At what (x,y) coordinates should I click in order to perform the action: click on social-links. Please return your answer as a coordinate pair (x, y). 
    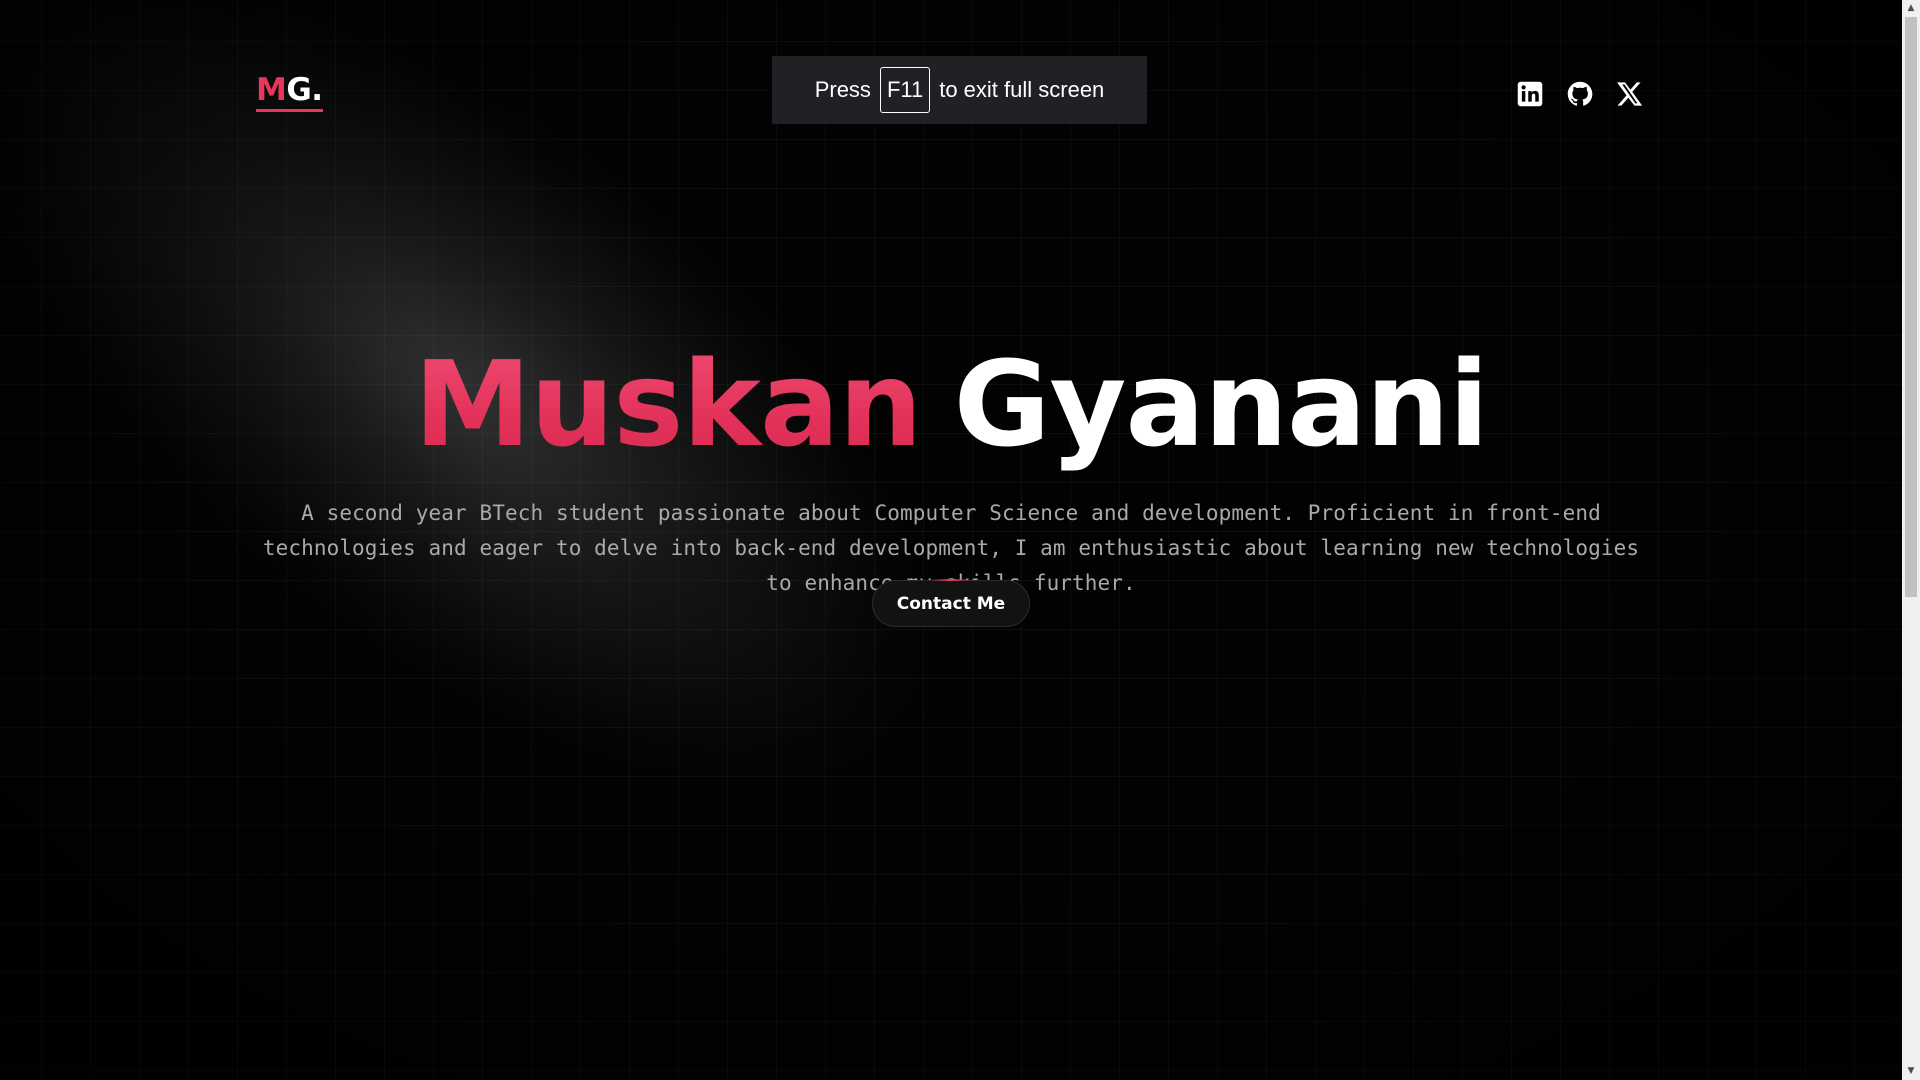
    Looking at the image, I should click on (1580, 94).